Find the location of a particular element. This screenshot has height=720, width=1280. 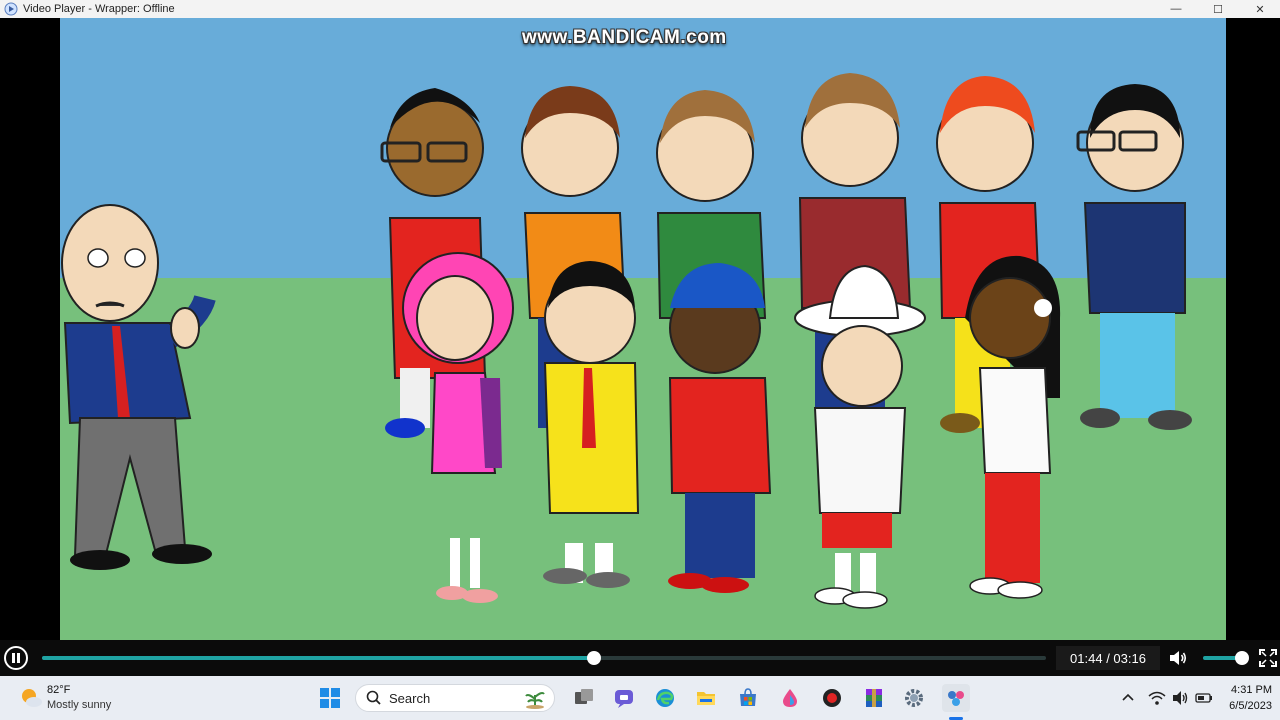

close-icon: ✕ is located at coordinates (1260, 9).